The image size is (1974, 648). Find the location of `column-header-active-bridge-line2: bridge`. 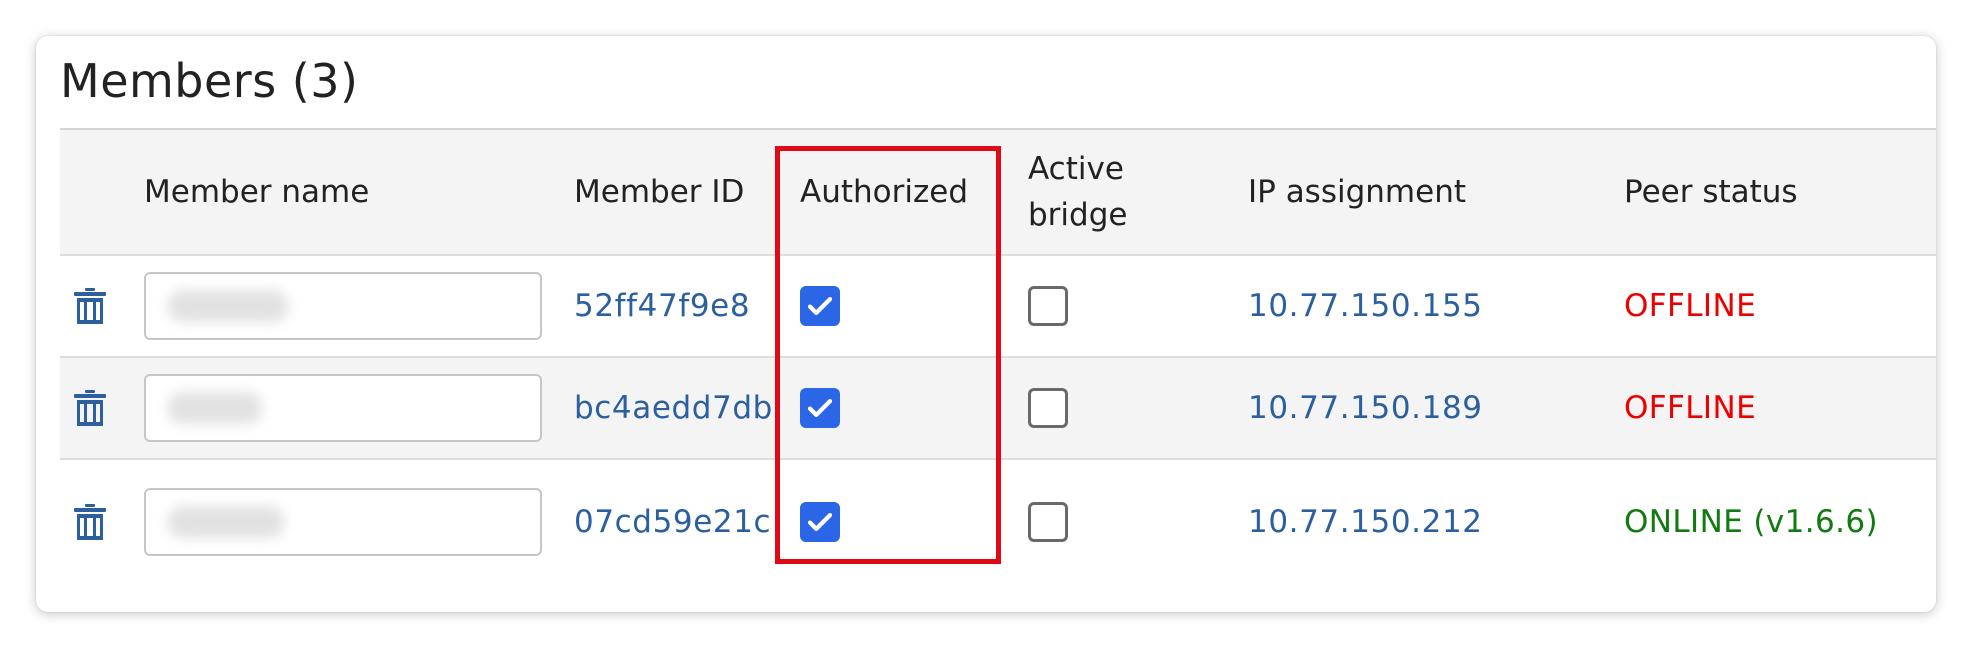

column-header-active-bridge-line2: bridge is located at coordinates (1078, 215).